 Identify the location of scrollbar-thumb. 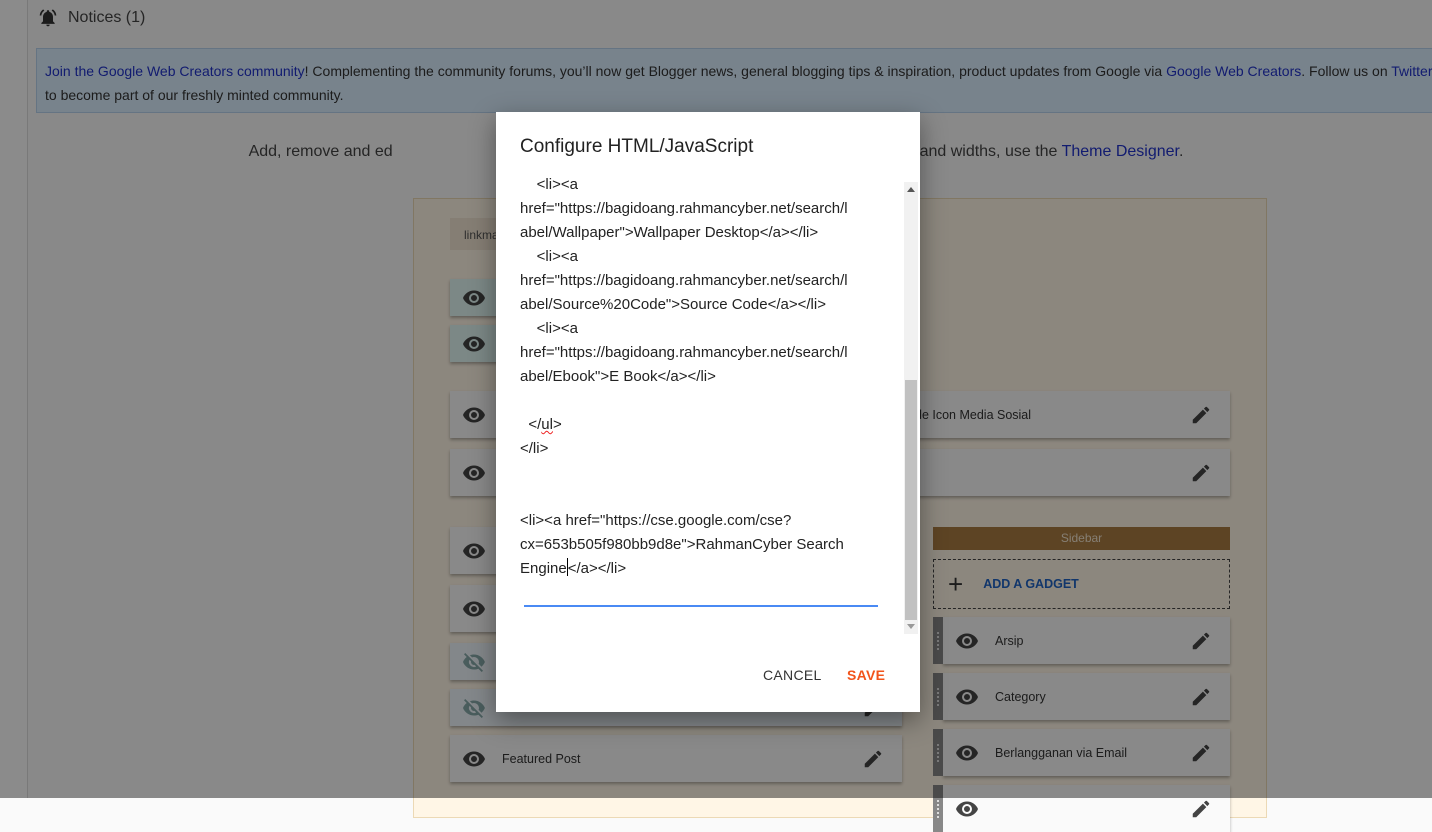
(911, 500).